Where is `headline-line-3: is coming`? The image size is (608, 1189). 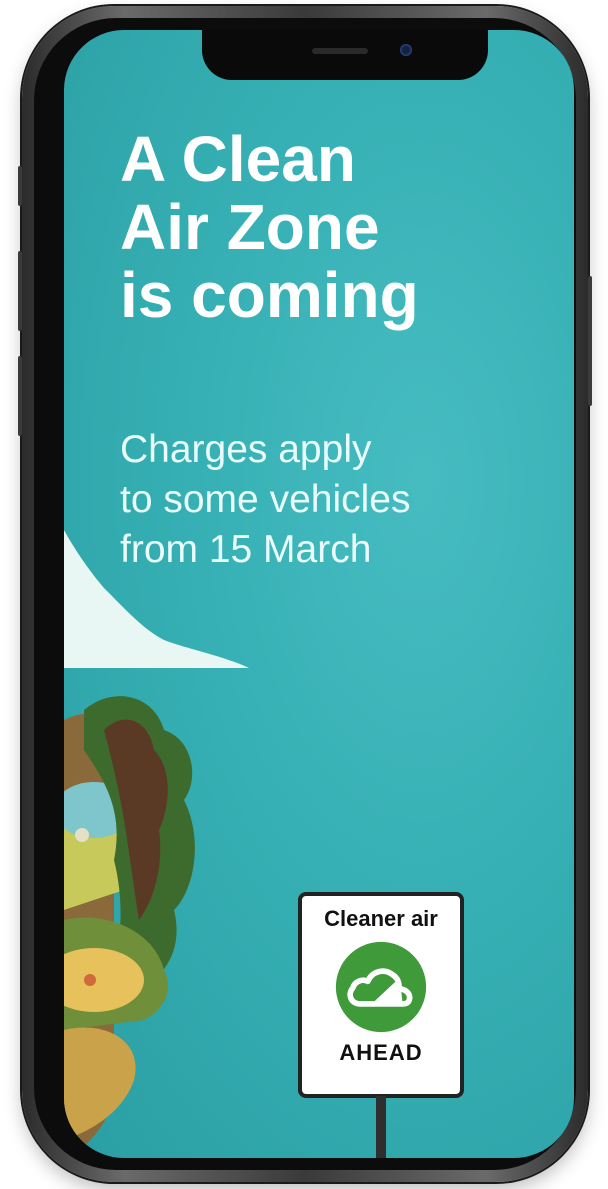 headline-line-3: is coming is located at coordinates (269, 295).